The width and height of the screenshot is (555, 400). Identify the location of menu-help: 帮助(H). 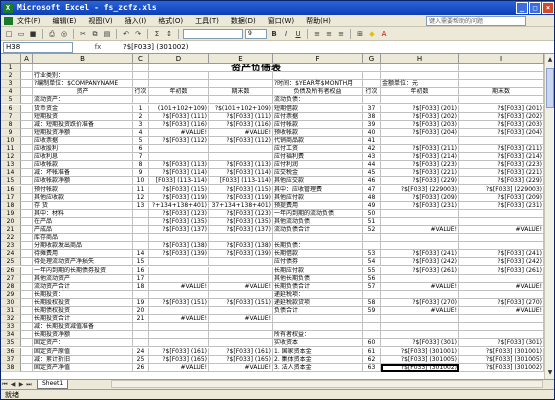
(318, 21).